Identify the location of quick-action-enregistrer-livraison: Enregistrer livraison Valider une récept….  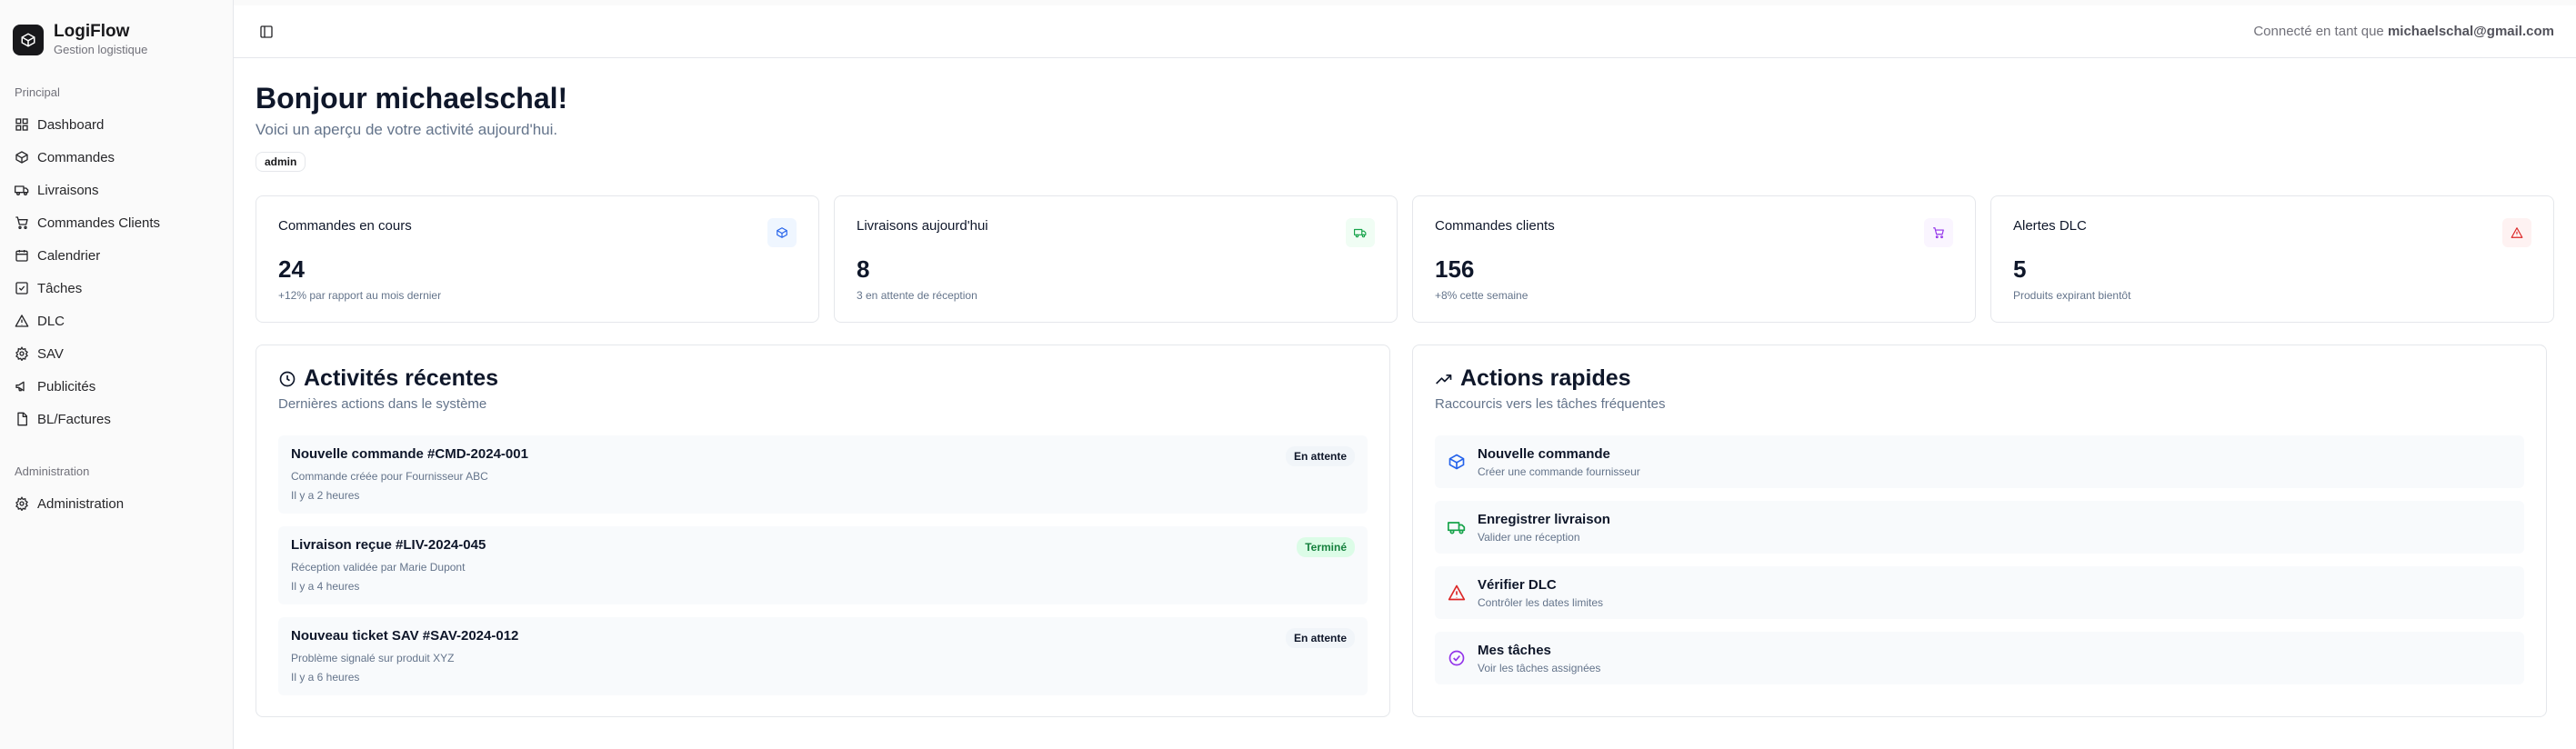
(1979, 527).